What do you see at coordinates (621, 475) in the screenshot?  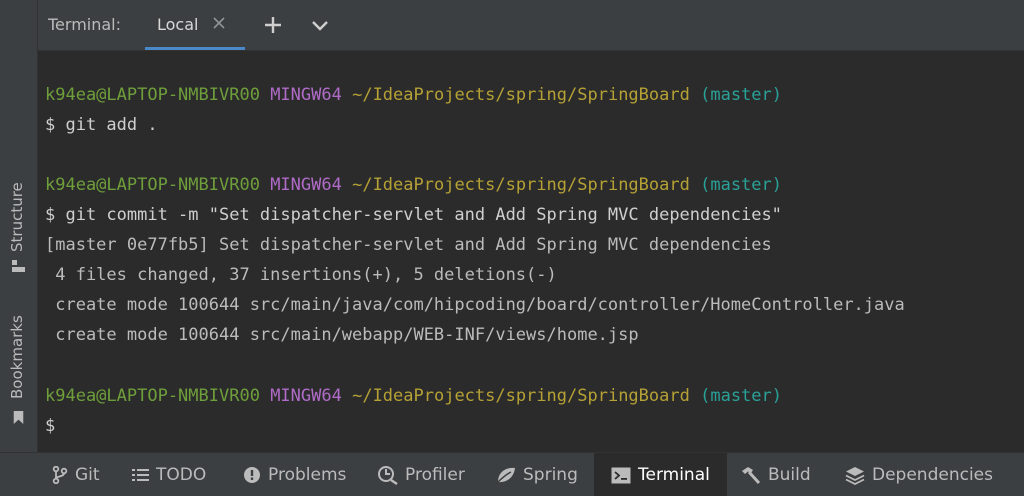 I see `terminal-icon` at bounding box center [621, 475].